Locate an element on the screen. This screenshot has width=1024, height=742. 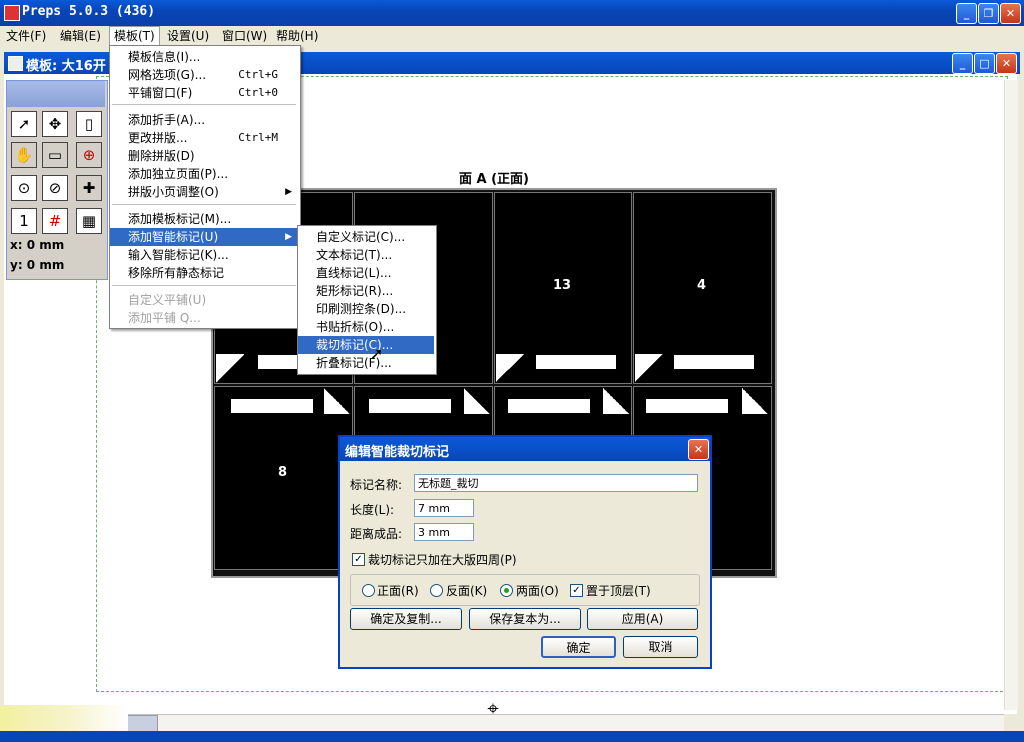
hand-tool-icon: ✋ is located at coordinates (24, 155).